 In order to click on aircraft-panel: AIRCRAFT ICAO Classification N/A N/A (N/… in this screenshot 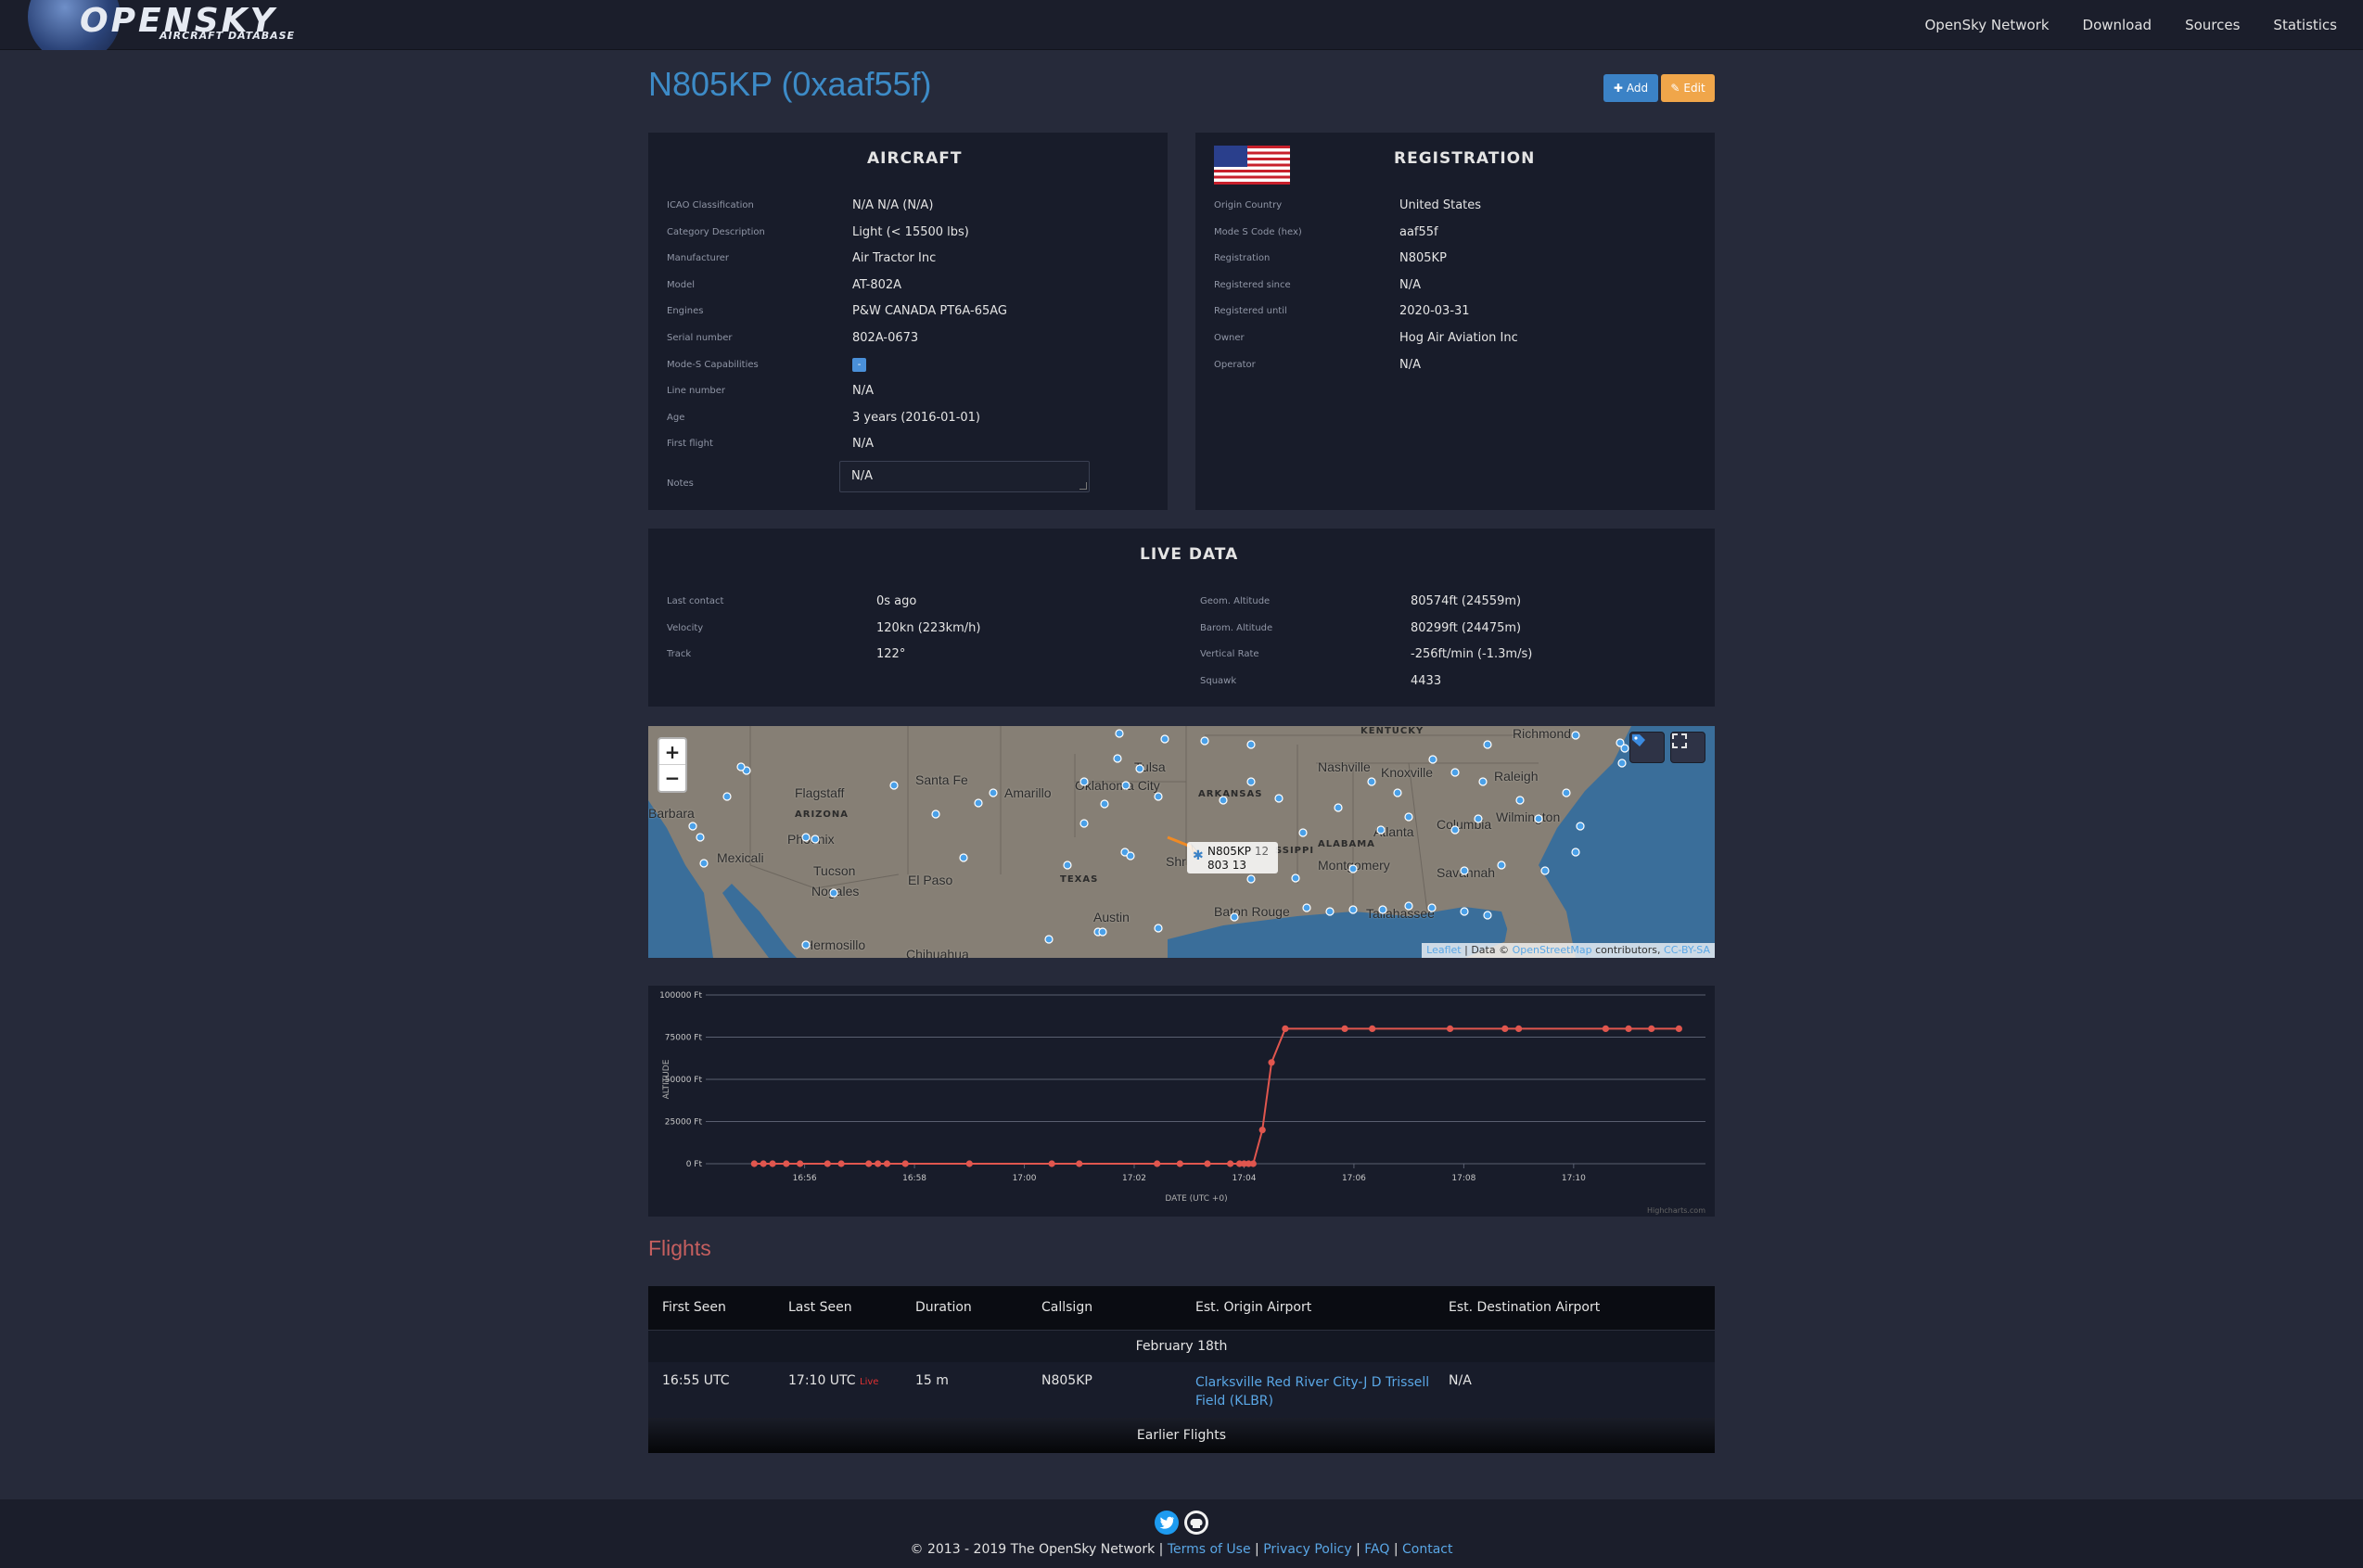, I will do `click(908, 321)`.